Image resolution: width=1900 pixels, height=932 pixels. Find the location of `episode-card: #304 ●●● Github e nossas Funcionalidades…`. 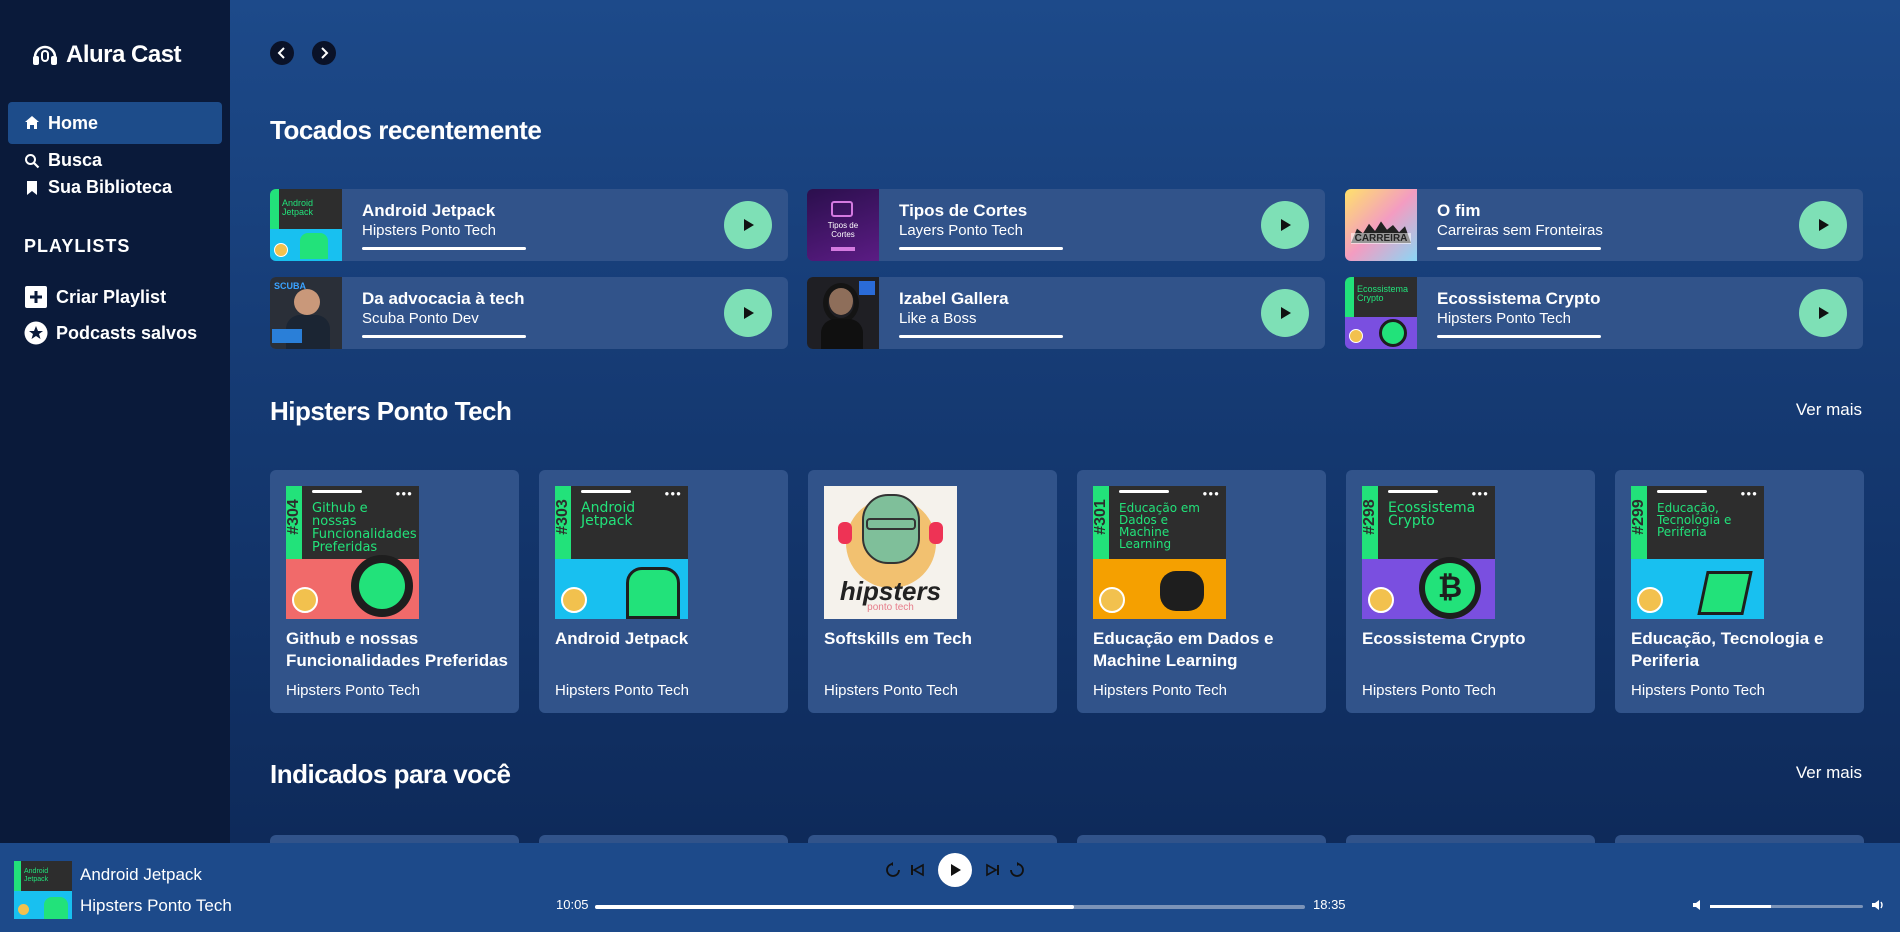

episode-card: #304 ●●● Github e nossas Funcionalidades… is located at coordinates (394, 591).